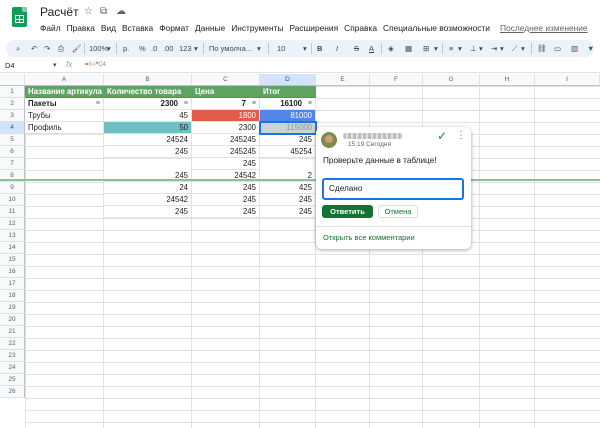  I want to click on move-folder-icon: ⧉, so click(103, 12).